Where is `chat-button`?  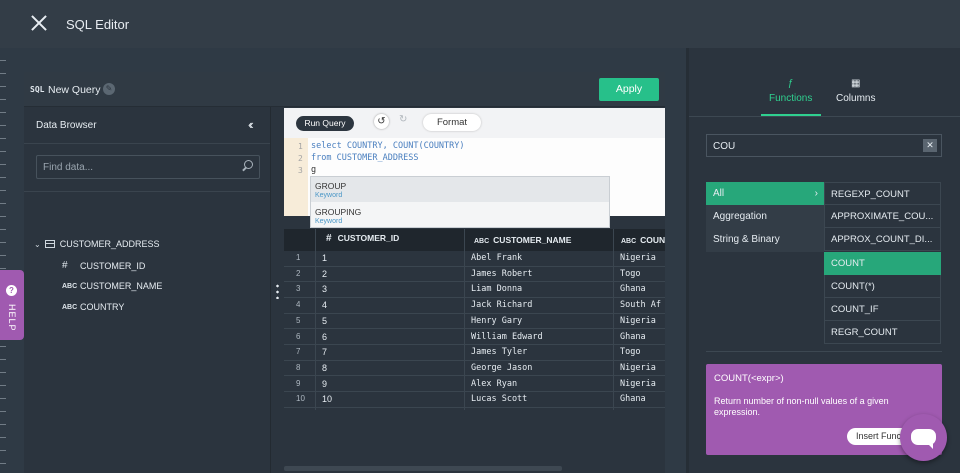 chat-button is located at coordinates (923, 437).